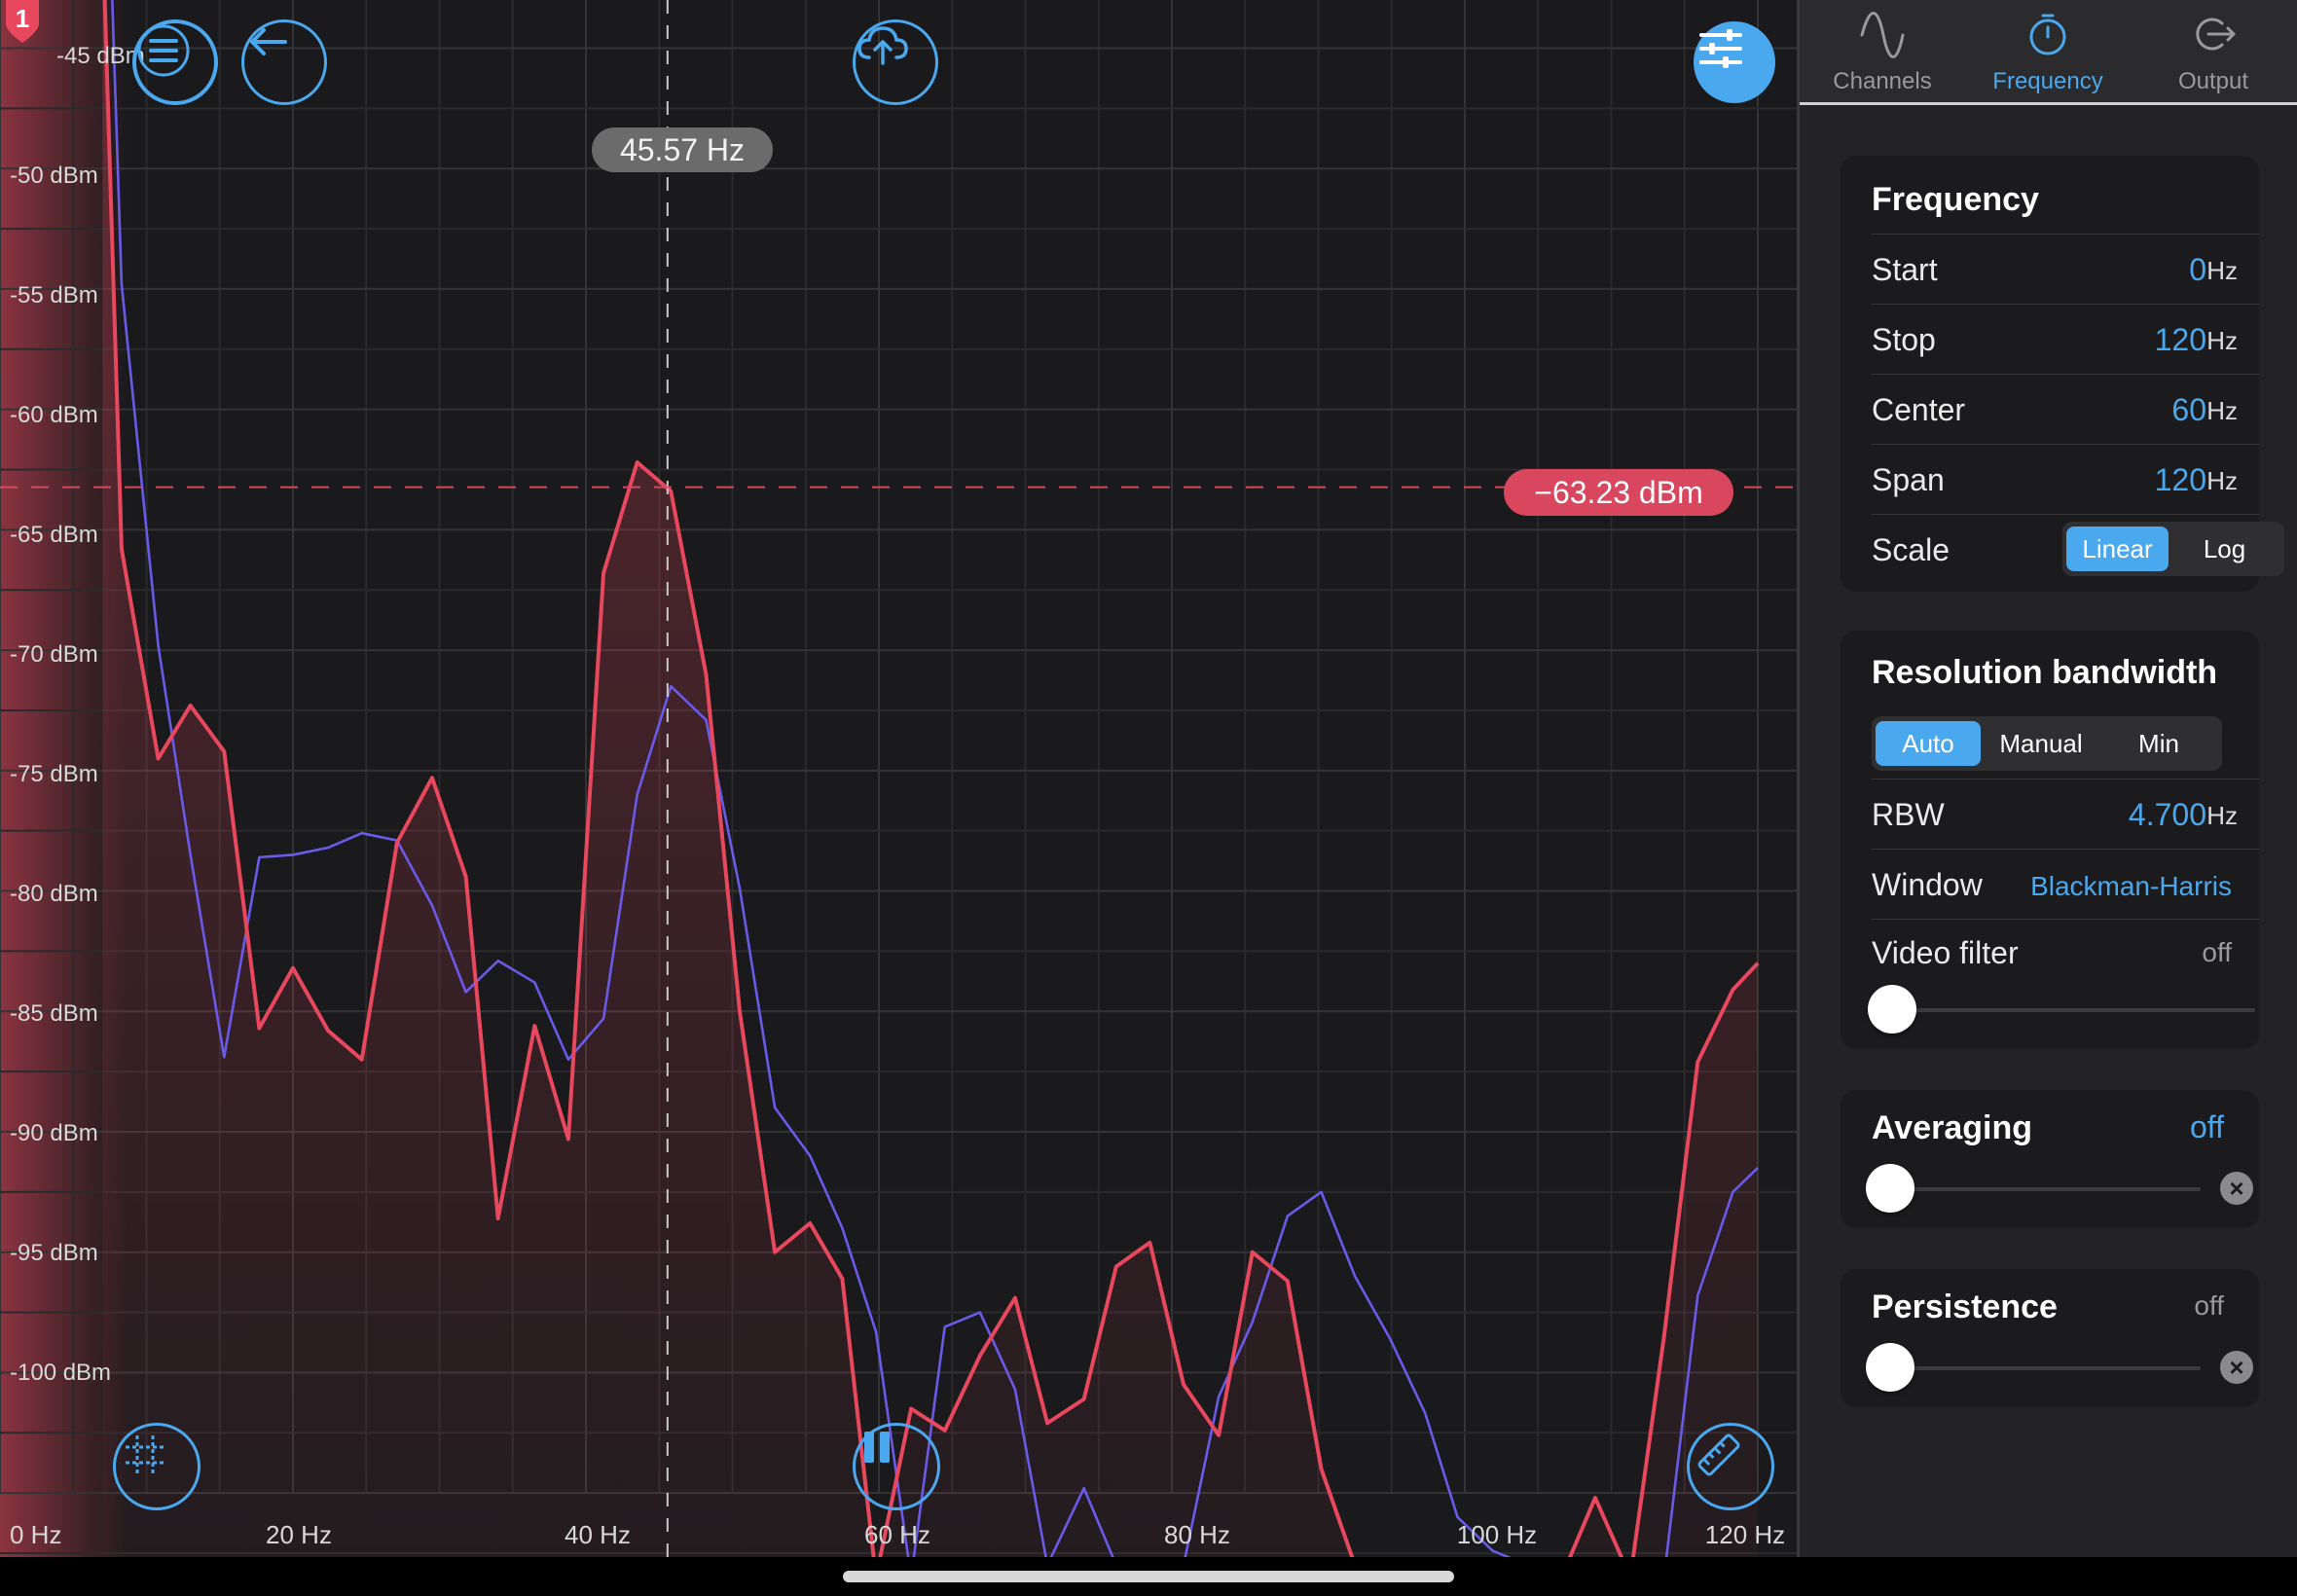  What do you see at coordinates (36, 1534) in the screenshot?
I see `x-tick-label: 0 Hz` at bounding box center [36, 1534].